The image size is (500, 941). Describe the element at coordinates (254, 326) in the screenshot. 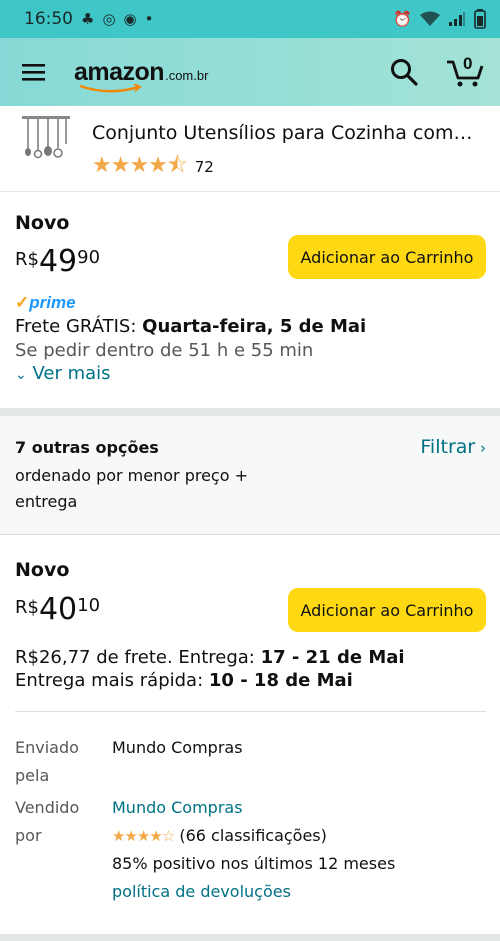

I see `shipping-date: Quarta-feira, 5 de Mai` at that location.